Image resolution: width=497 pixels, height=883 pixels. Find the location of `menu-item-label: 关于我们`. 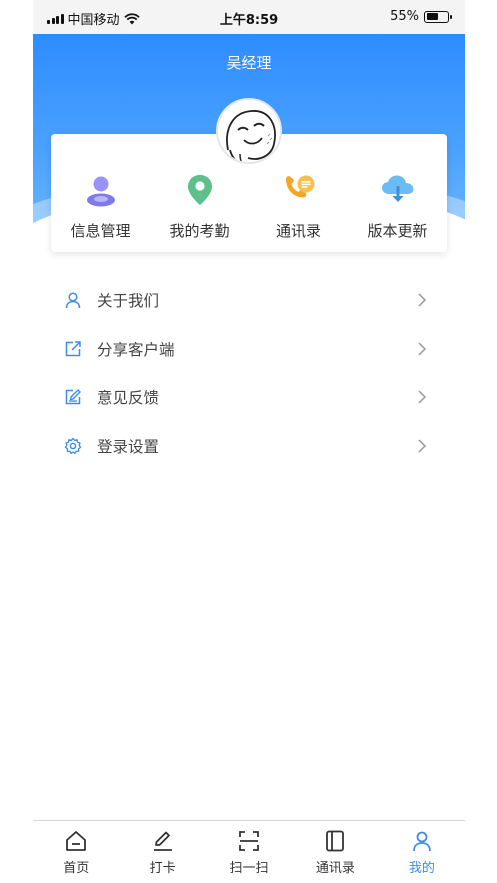

menu-item-label: 关于我们 is located at coordinates (128, 301).